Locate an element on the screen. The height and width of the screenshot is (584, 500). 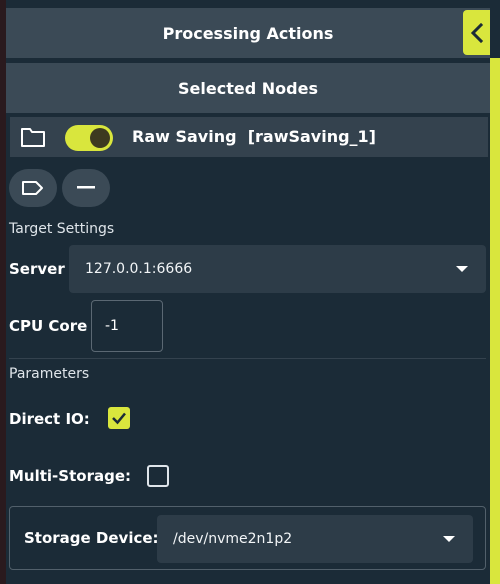
folder-icon is located at coordinates (33, 137).